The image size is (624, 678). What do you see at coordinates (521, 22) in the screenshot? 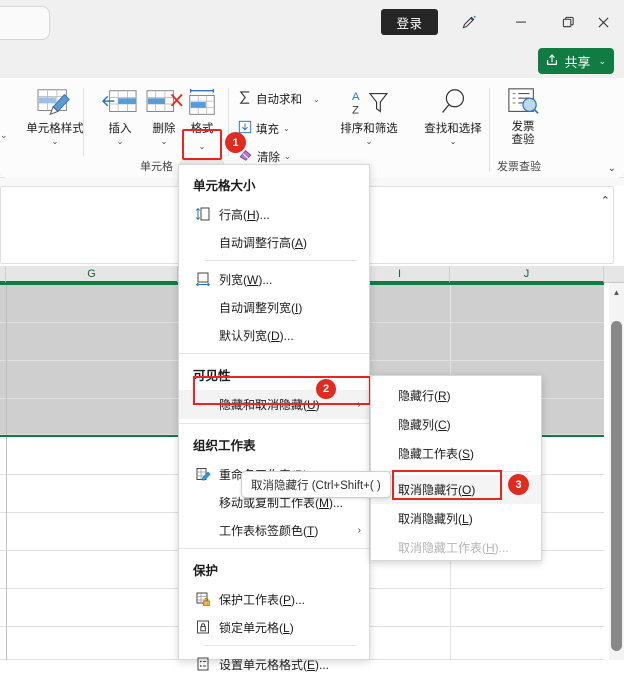
I see `minimize-icon` at bounding box center [521, 22].